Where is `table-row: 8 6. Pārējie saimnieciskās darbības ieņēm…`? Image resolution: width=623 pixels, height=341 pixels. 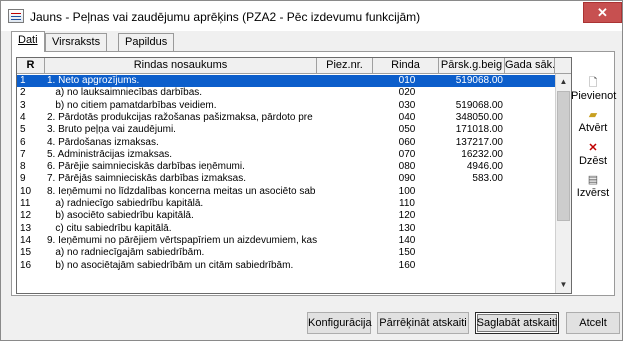
table-row: 8 6. Pārējie saimnieciskās darbības ieņēm… is located at coordinates (286, 167).